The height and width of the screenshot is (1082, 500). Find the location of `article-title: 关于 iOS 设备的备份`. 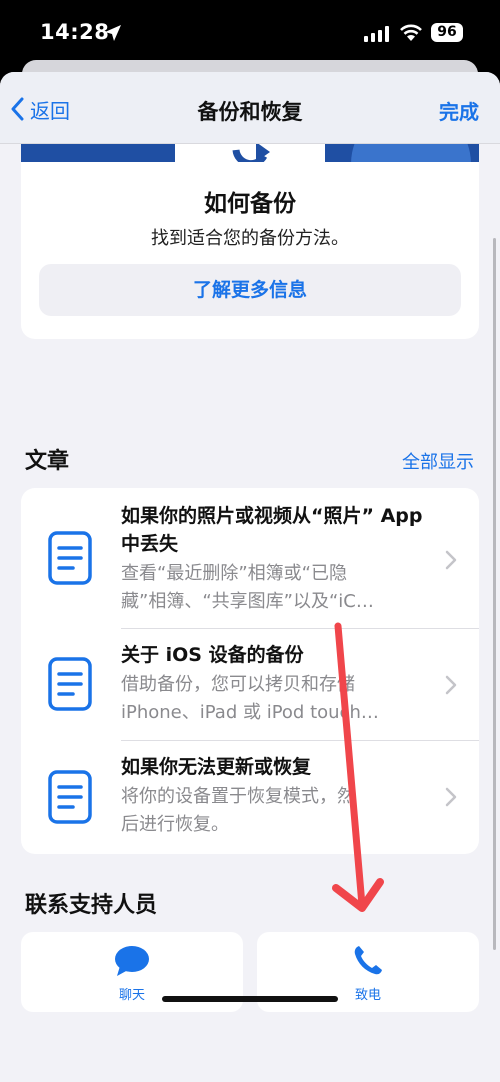

article-title: 关于 iOS 设备的备份 is located at coordinates (212, 655).